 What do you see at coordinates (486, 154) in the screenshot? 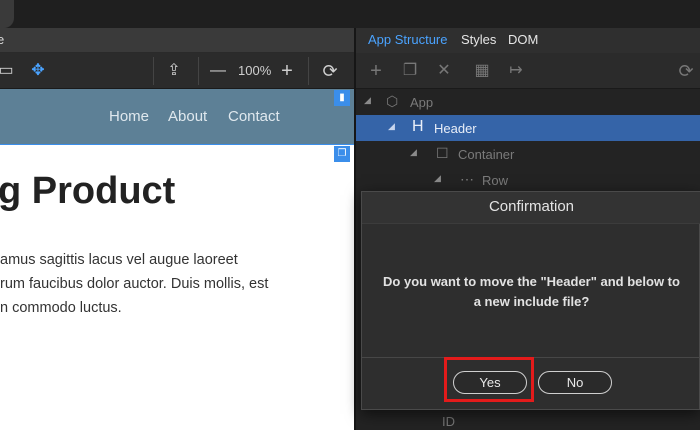
I see `tree-item-label: Container` at bounding box center [486, 154].